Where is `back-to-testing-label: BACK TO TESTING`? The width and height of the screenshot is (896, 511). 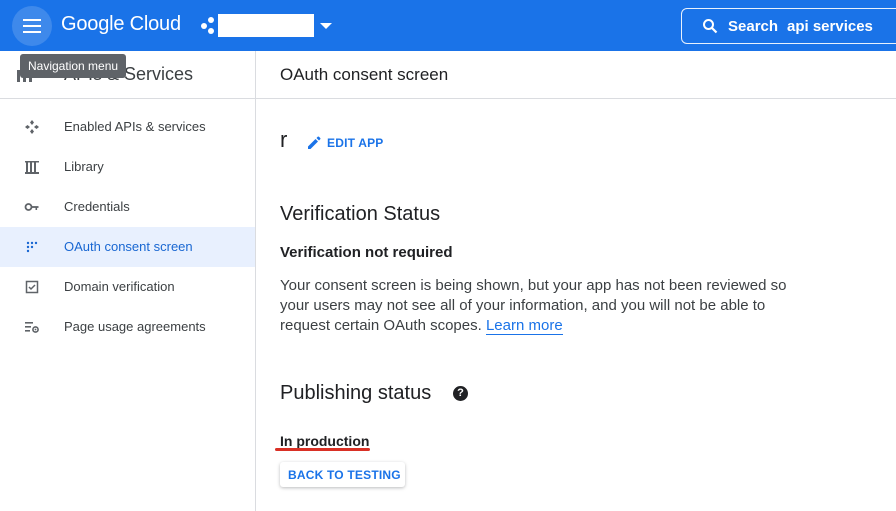
back-to-testing-label: BACK TO TESTING is located at coordinates (344, 475).